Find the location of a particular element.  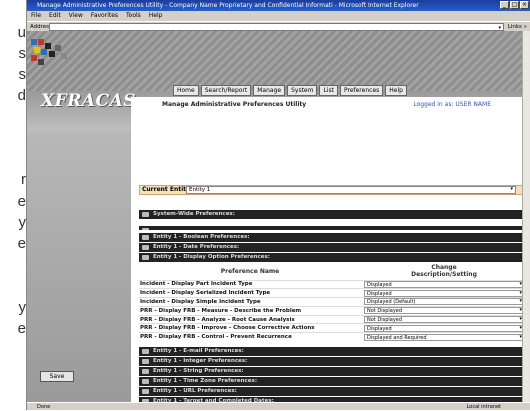

nav-preferences: Preferences is located at coordinates (361, 90).